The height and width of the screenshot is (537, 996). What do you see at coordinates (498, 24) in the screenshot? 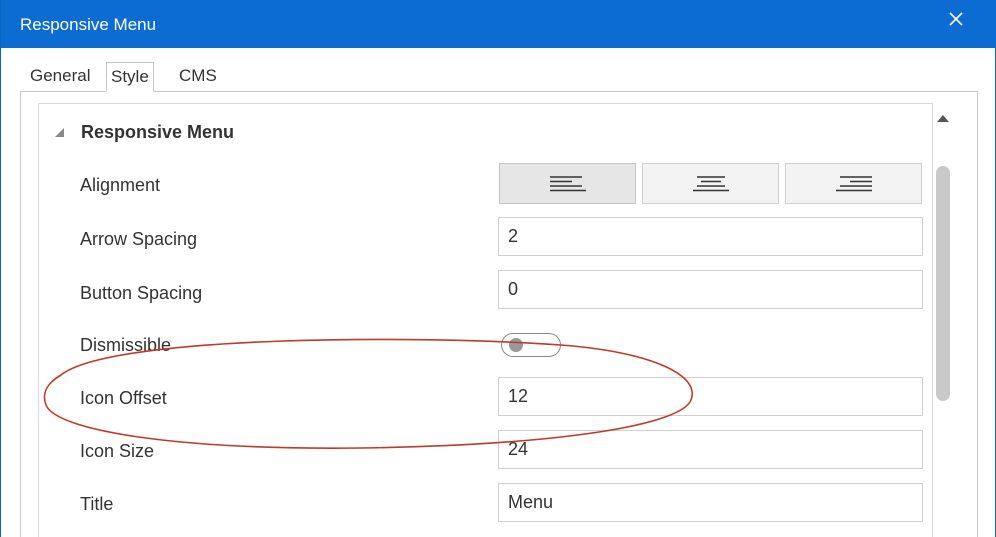
I see `title-bar: Responsive Menu` at bounding box center [498, 24].